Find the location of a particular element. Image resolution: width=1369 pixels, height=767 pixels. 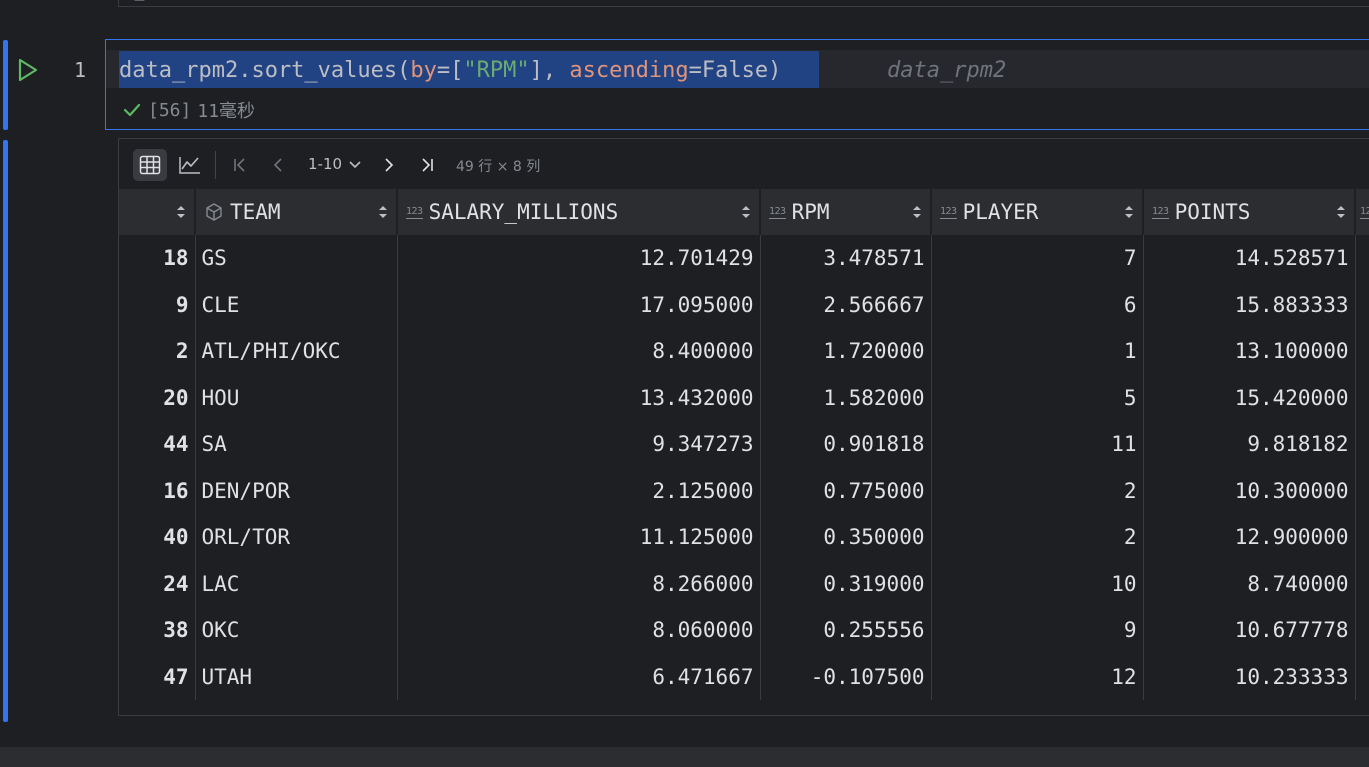

rpm-cell: 0.901818 is located at coordinates (846, 444).